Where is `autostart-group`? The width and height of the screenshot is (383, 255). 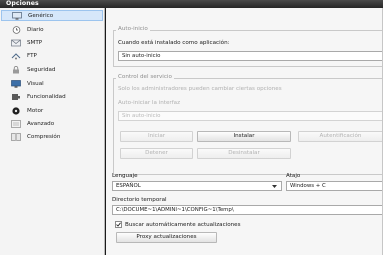 autostart-group is located at coordinates (248, 48).